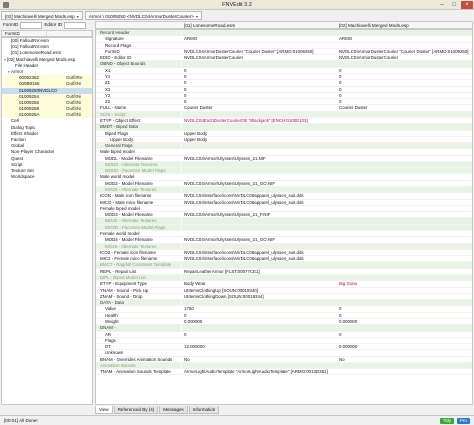 The width and height of the screenshot is (474, 425). What do you see at coordinates (104, 410) in the screenshot?
I see `tab-view: View` at bounding box center [104, 410].